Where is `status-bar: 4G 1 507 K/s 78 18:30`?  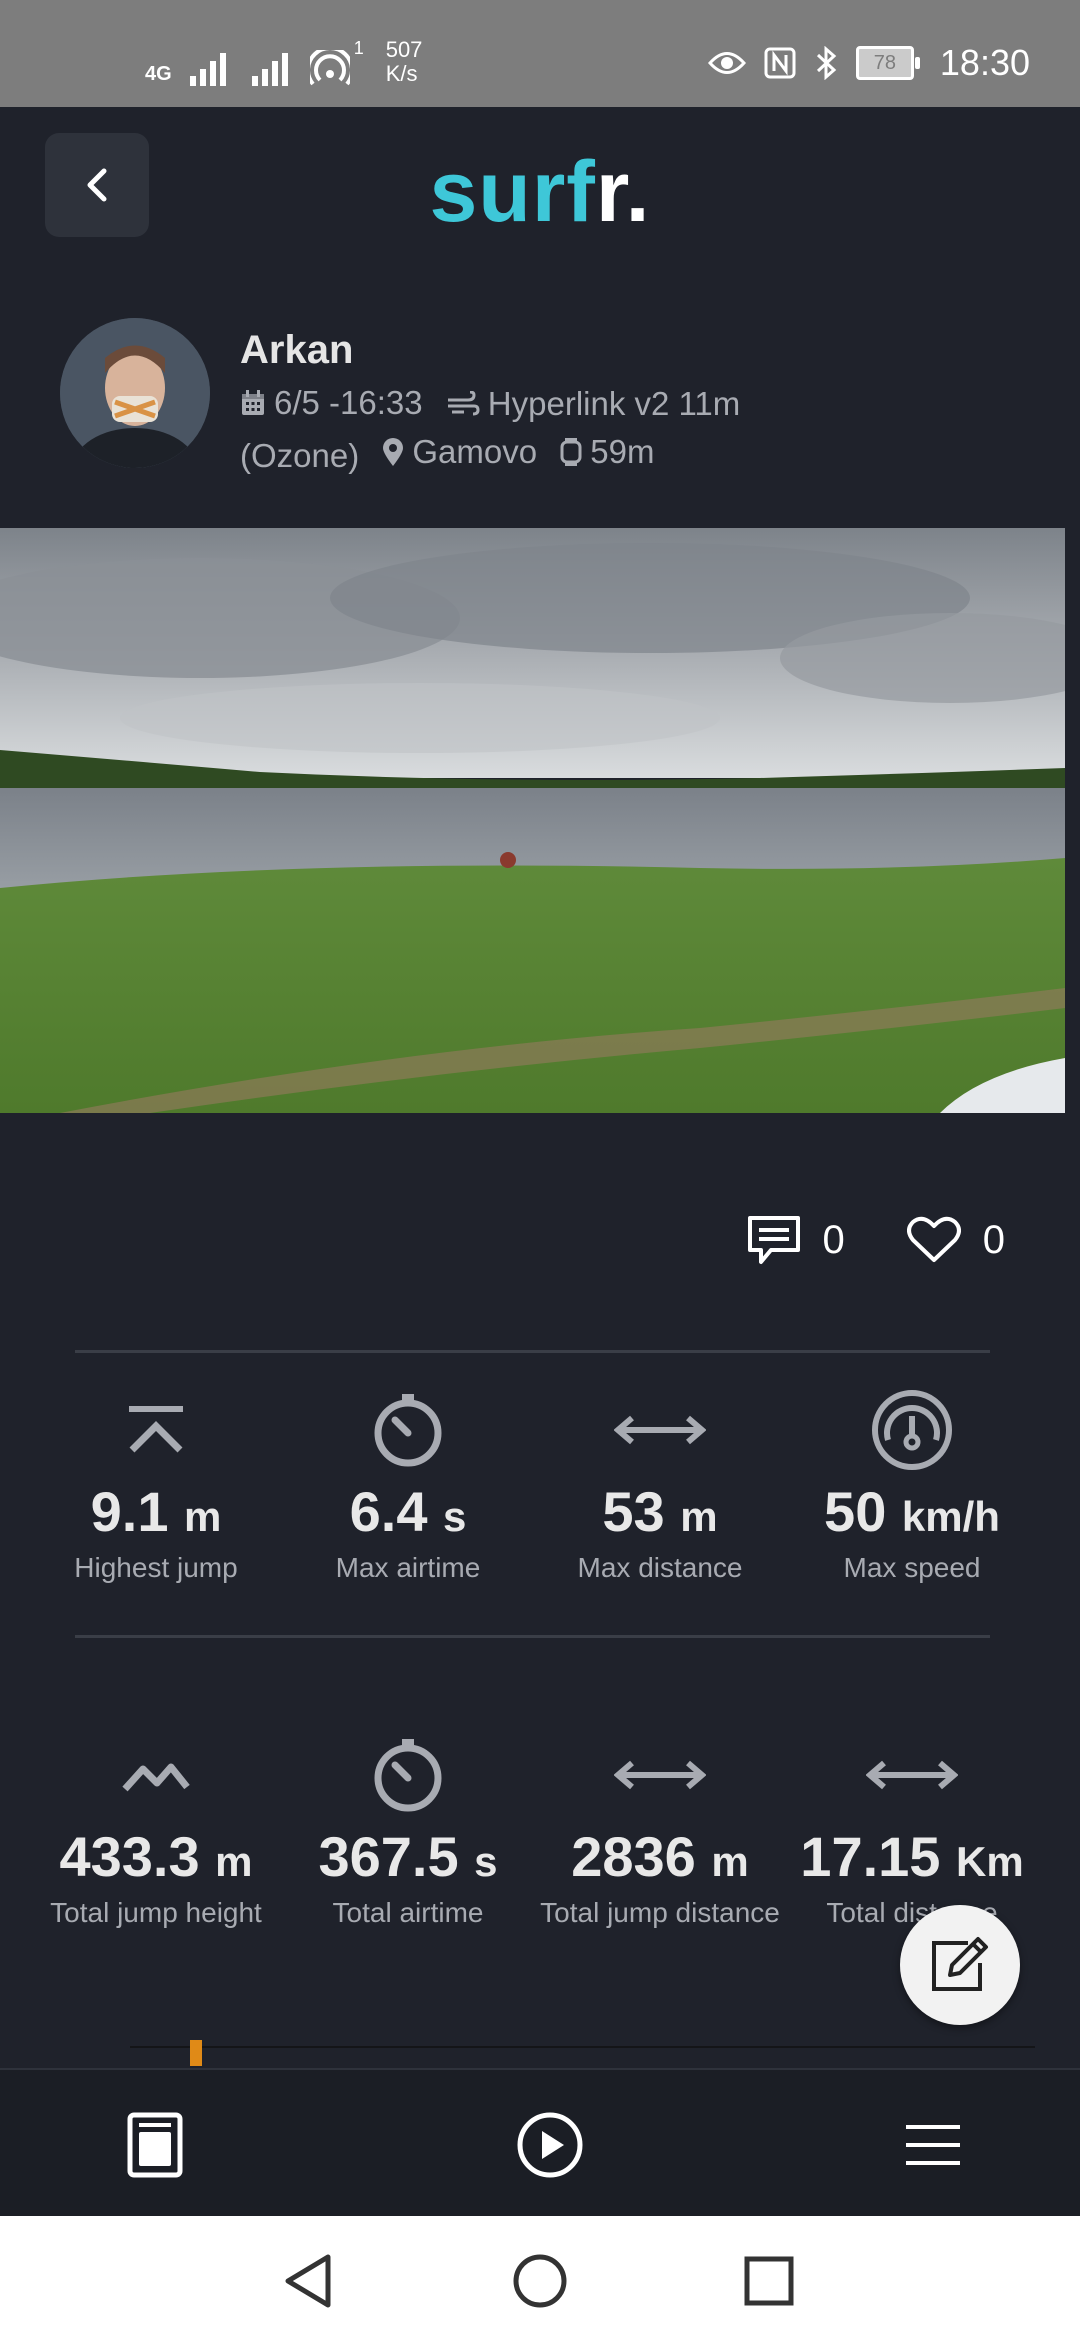 status-bar: 4G 1 507 K/s 78 18:30 is located at coordinates (540, 53).